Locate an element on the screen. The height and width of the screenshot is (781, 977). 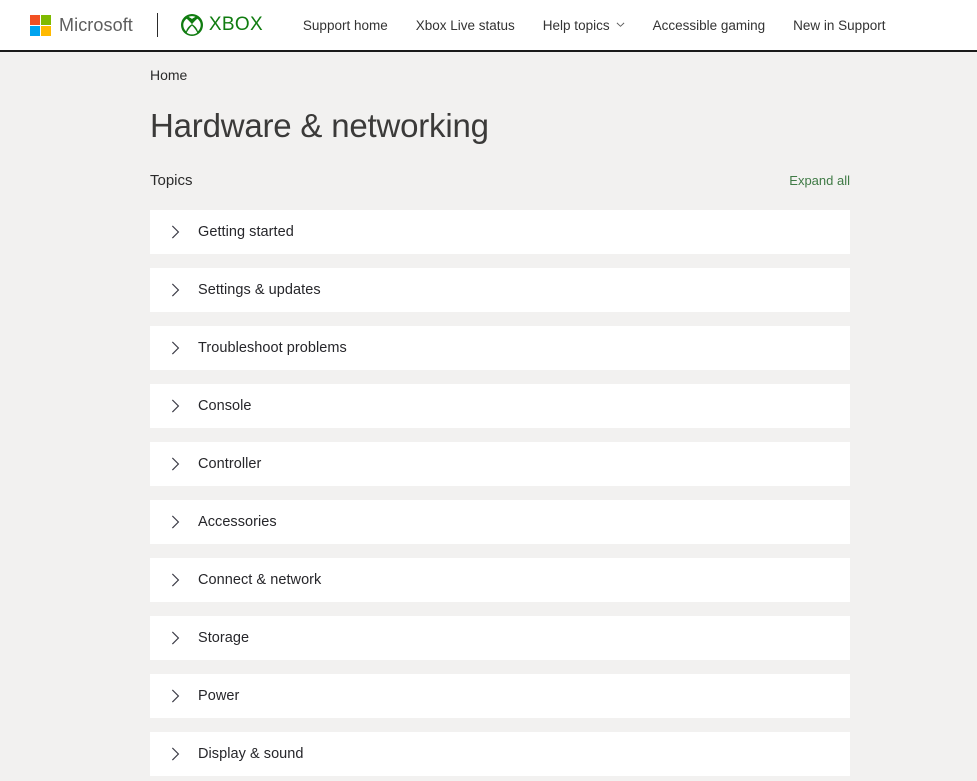
topics-bar: Topics Expand all is located at coordinates (500, 180).